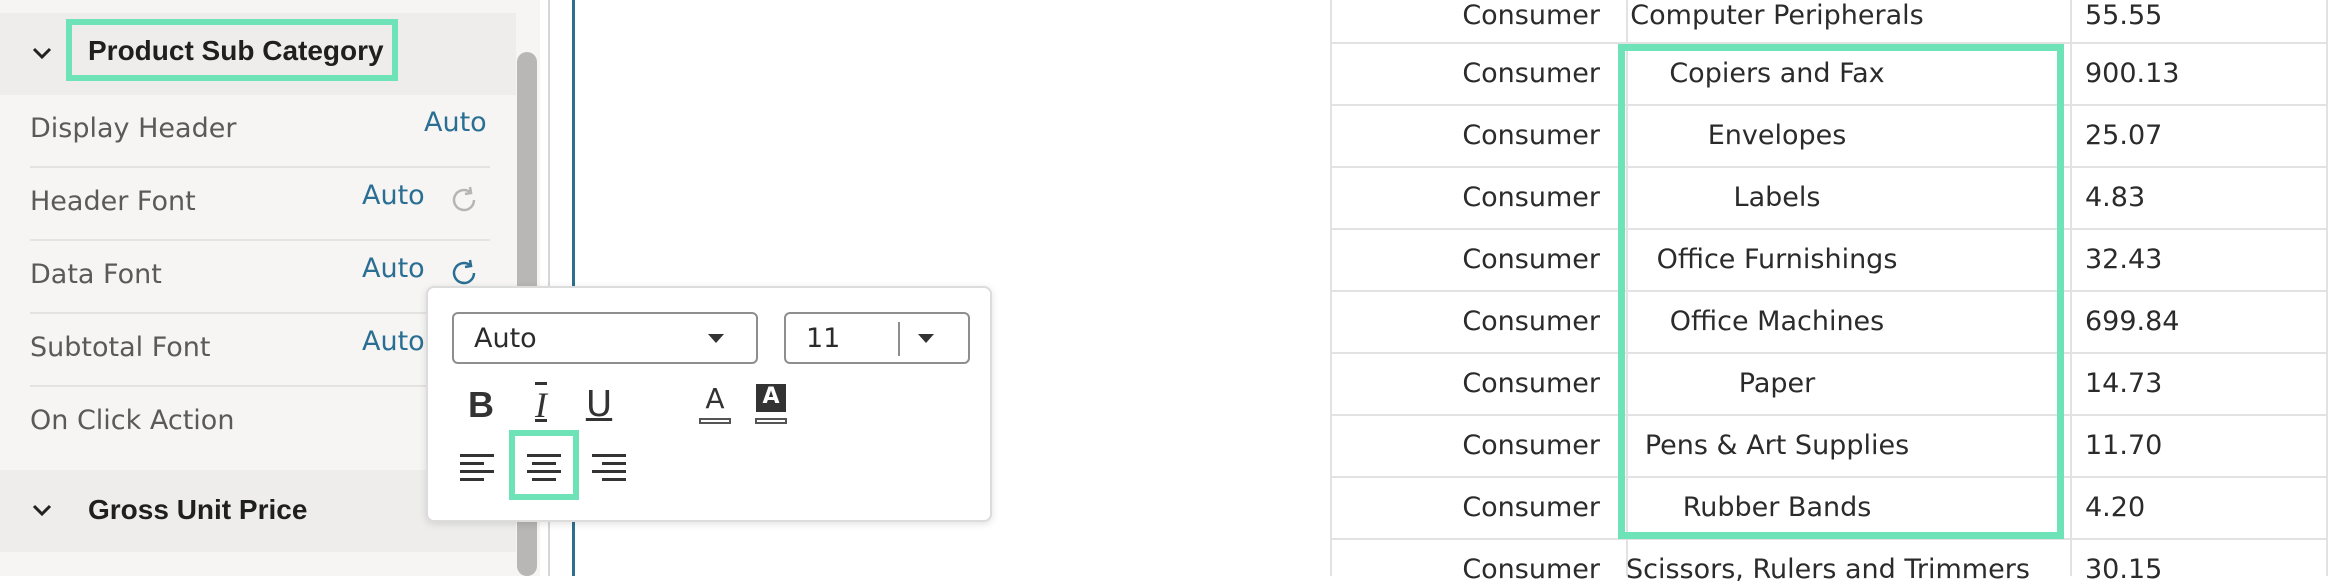  What do you see at coordinates (260, 423) in the screenshot?
I see `property-row-on-click-action: On Click Action` at bounding box center [260, 423].